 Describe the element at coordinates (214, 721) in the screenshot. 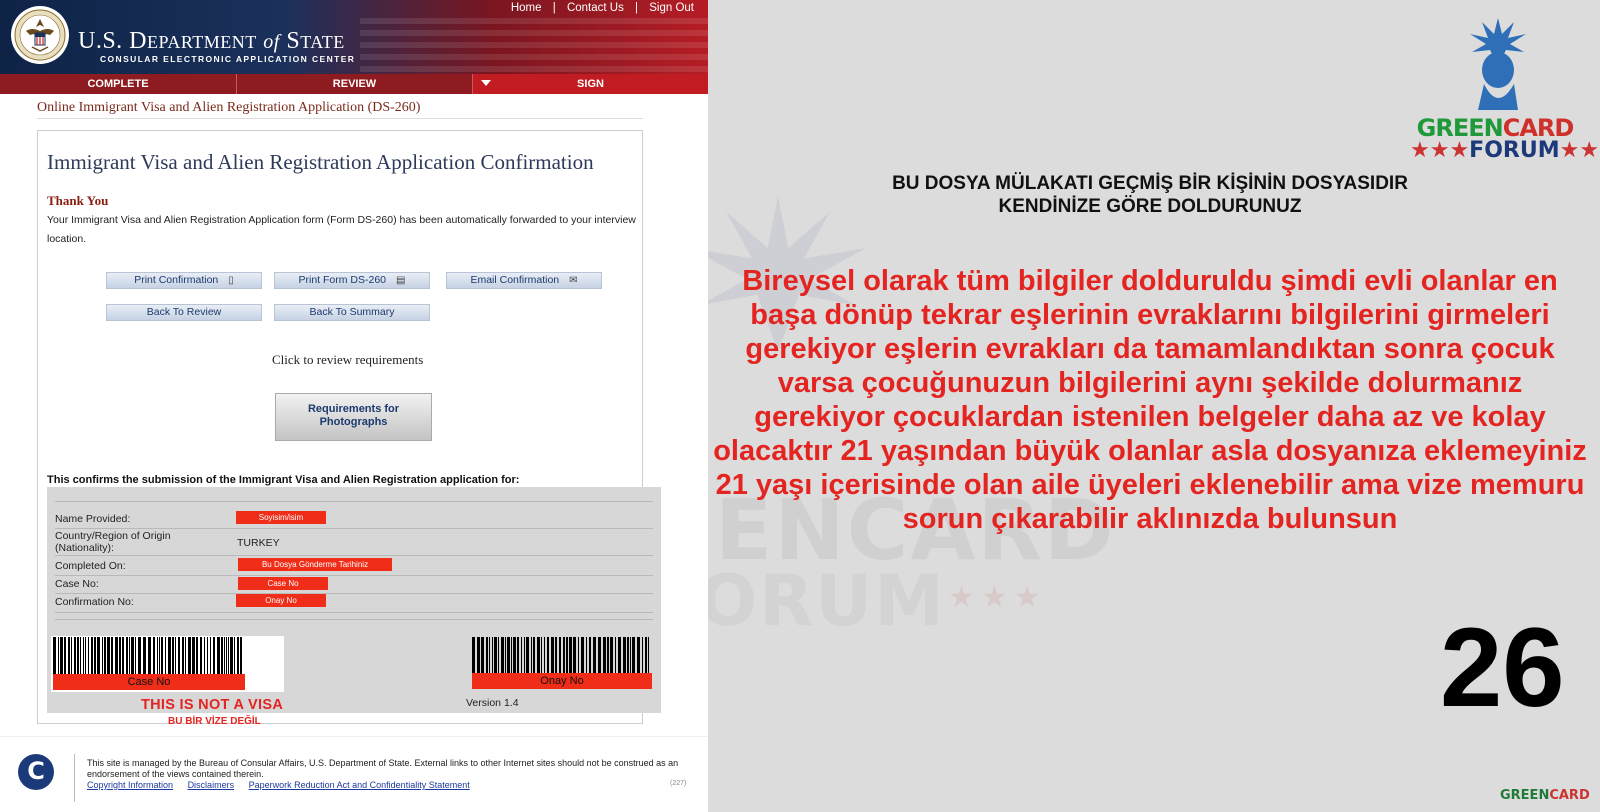

I see `not-a-visa-turkish: BU BİR VİZE DEĞİL` at that location.